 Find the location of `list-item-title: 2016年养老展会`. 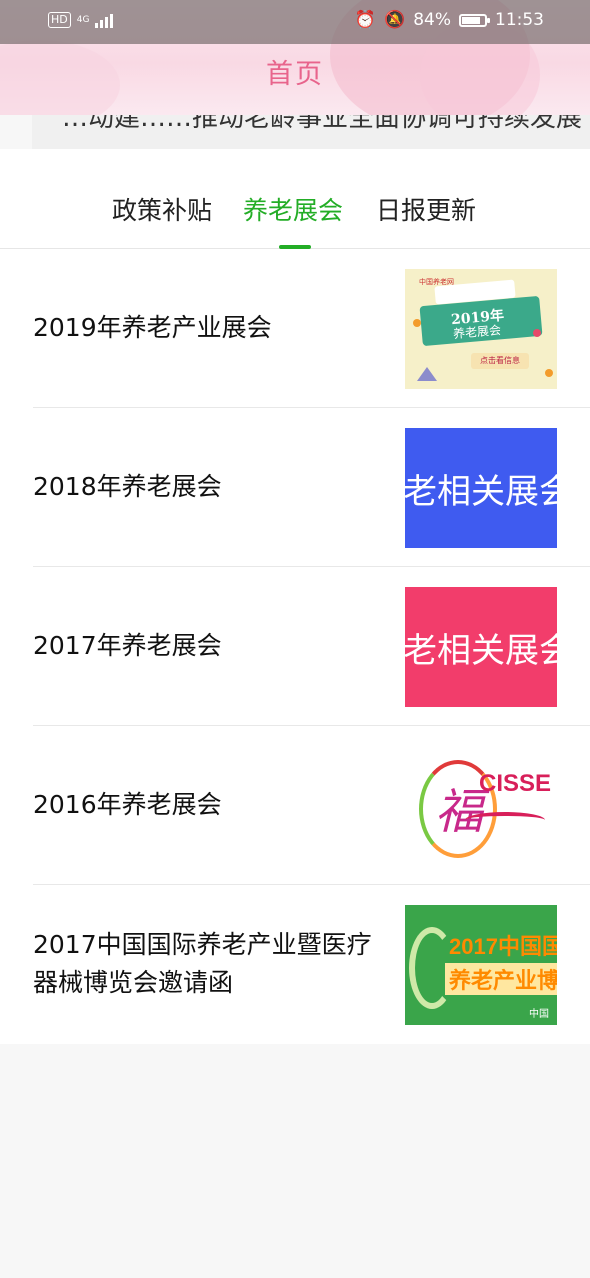

list-item-title: 2016年养老展会 is located at coordinates (127, 804).